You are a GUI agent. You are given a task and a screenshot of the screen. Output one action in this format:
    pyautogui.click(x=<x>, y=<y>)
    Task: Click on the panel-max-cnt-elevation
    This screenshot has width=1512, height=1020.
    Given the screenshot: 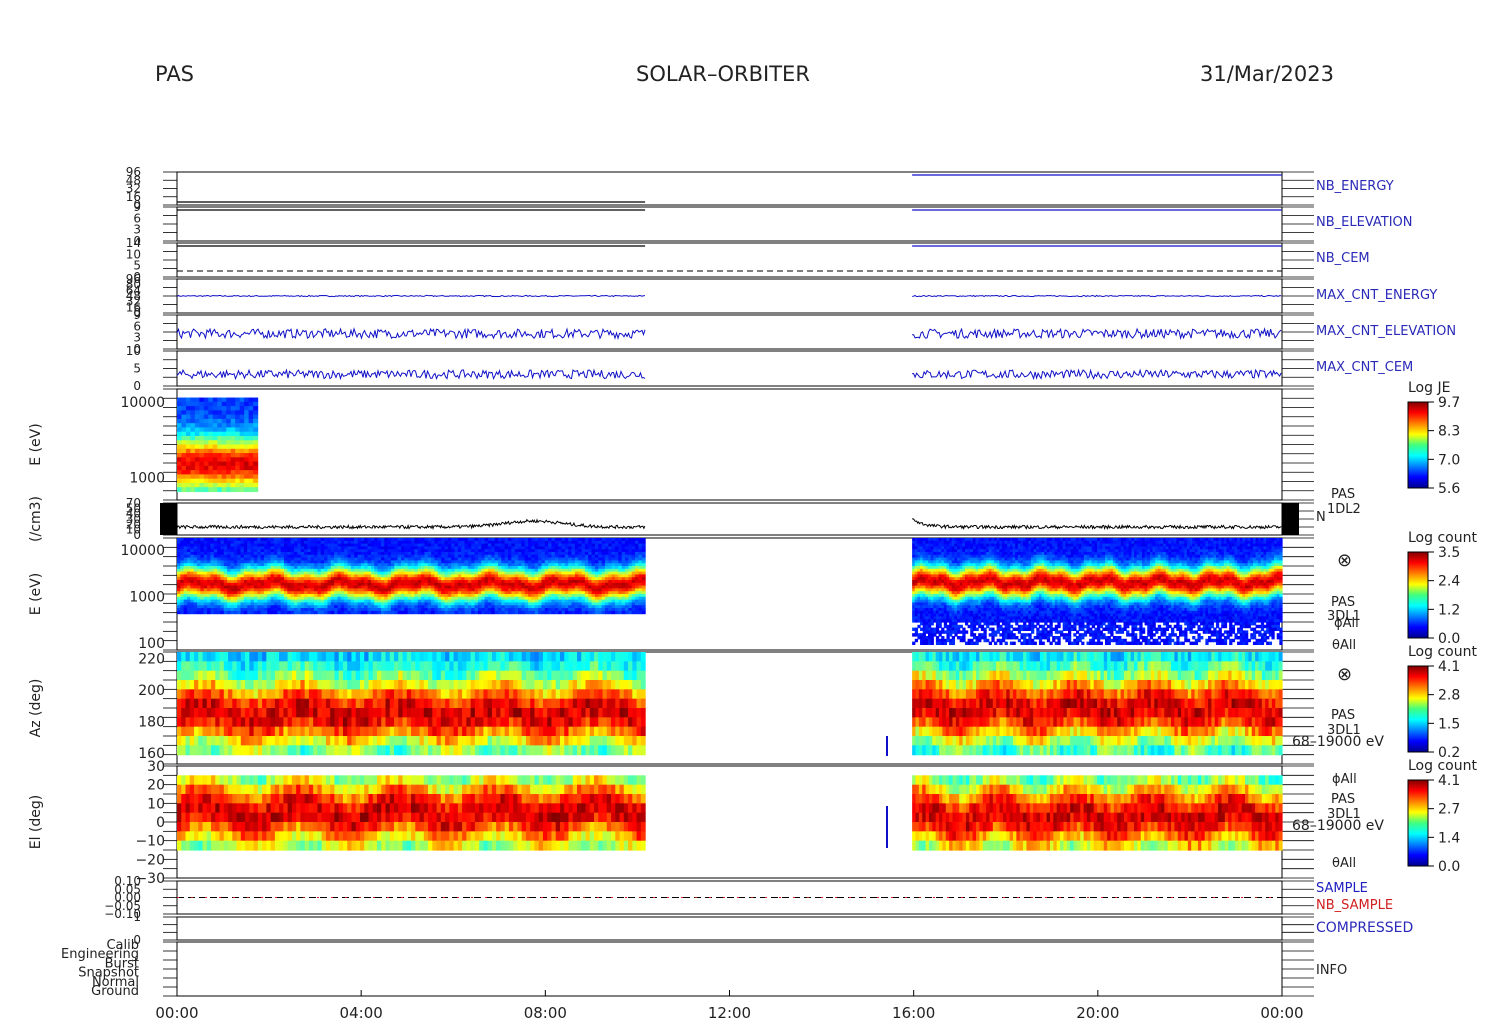 What is the action you would take?
    pyautogui.click(x=729, y=332)
    